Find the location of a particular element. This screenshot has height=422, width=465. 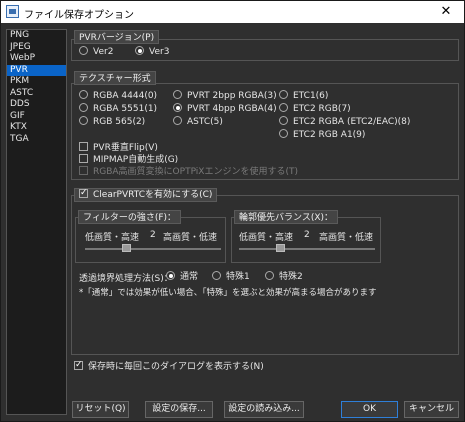

title-bar: ファイル保存オプション ✕ is located at coordinates (232, 12).